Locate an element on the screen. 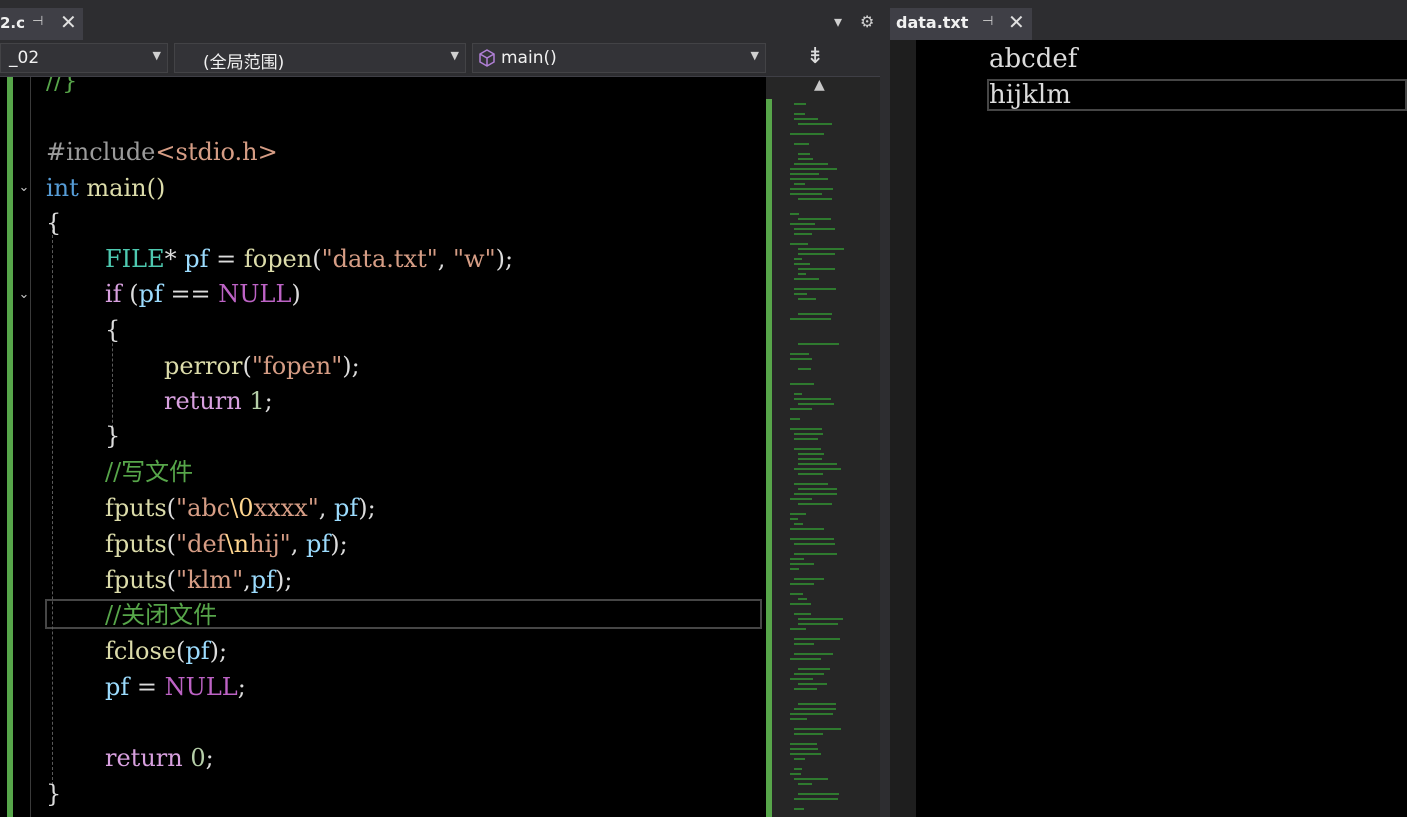 This screenshot has width=1407, height=817. scope-dropdown: (全局范围) ▼ is located at coordinates (320, 58).